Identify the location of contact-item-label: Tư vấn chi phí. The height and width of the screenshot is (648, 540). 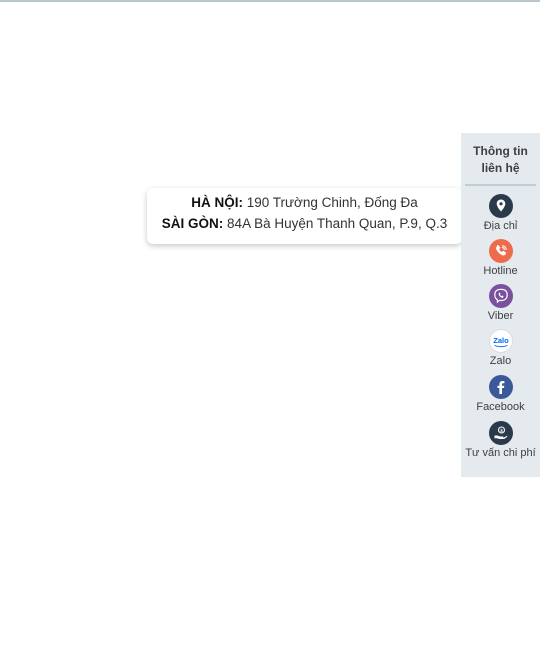
(500, 453).